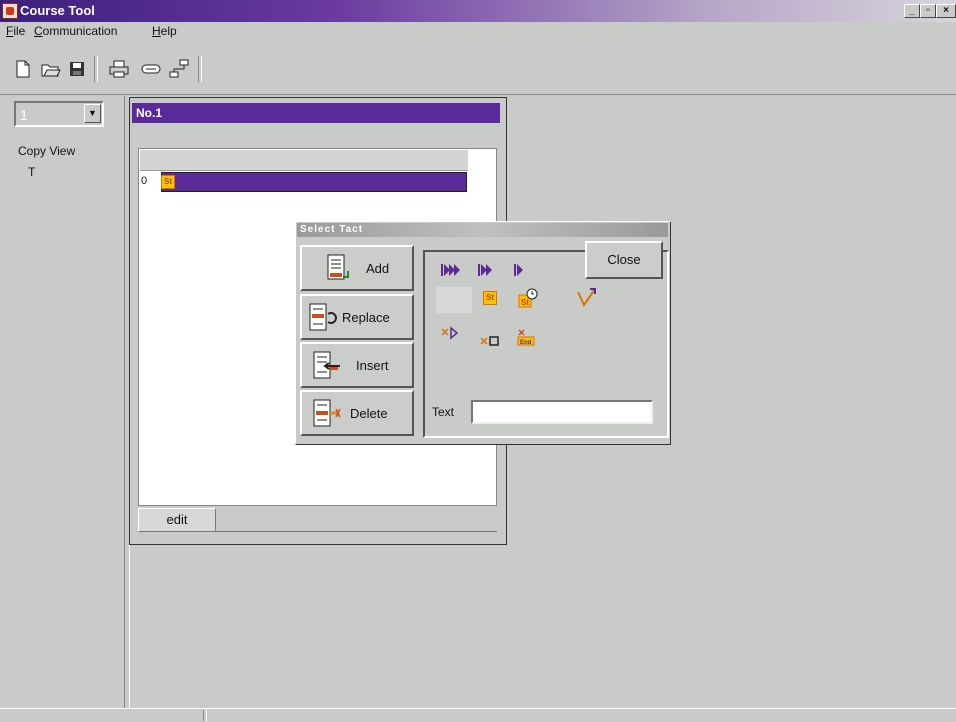 This screenshot has height=722, width=956. I want to click on text-input, so click(562, 412).